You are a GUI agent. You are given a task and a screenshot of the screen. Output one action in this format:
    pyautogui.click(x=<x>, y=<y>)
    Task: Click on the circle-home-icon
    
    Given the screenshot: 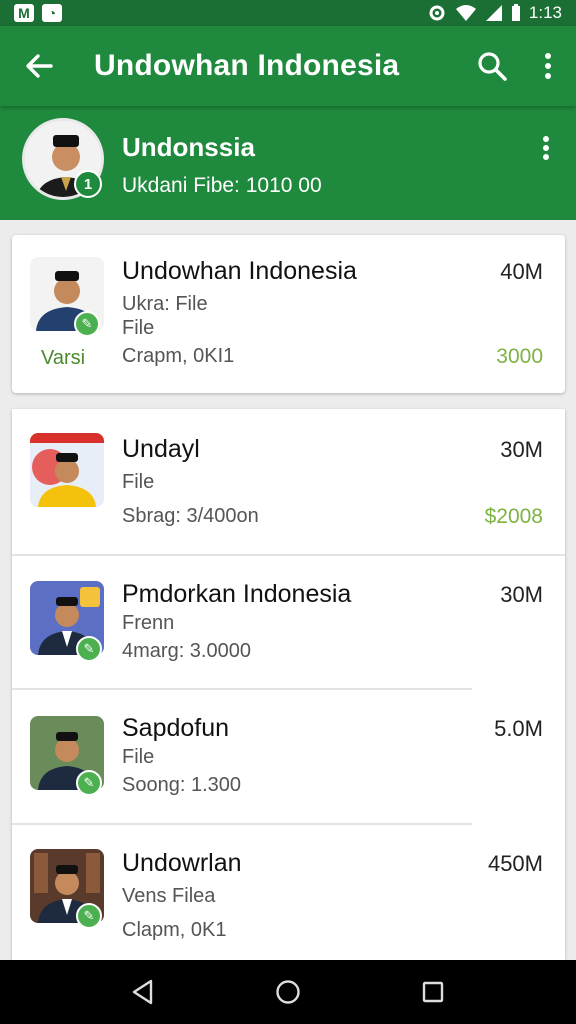 What is the action you would take?
    pyautogui.click(x=288, y=992)
    